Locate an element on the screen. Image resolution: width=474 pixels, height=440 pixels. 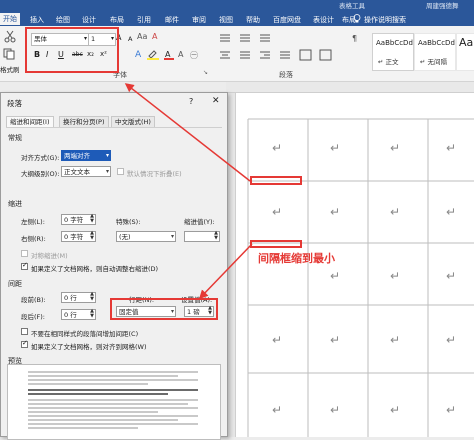
annotation-arrows is located at coordinates (188, 191).